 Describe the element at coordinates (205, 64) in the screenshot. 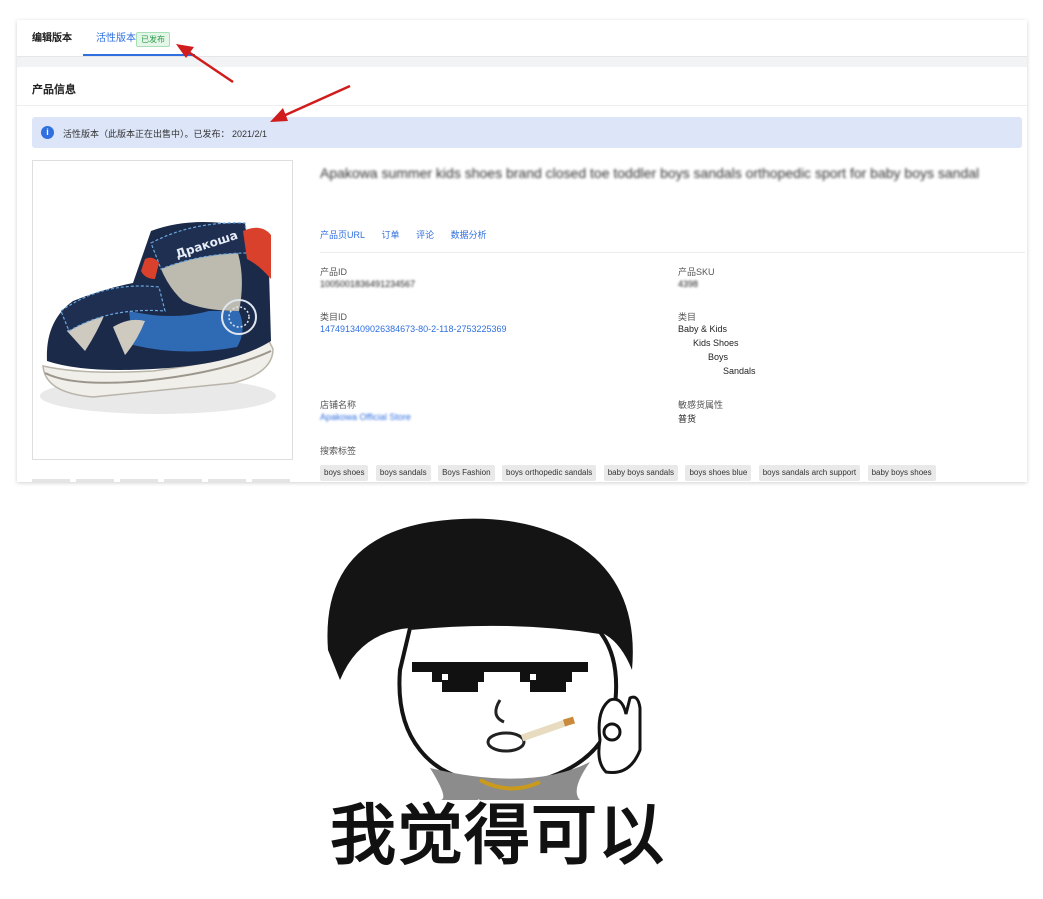

I see `arrow-to-badge-icon` at that location.